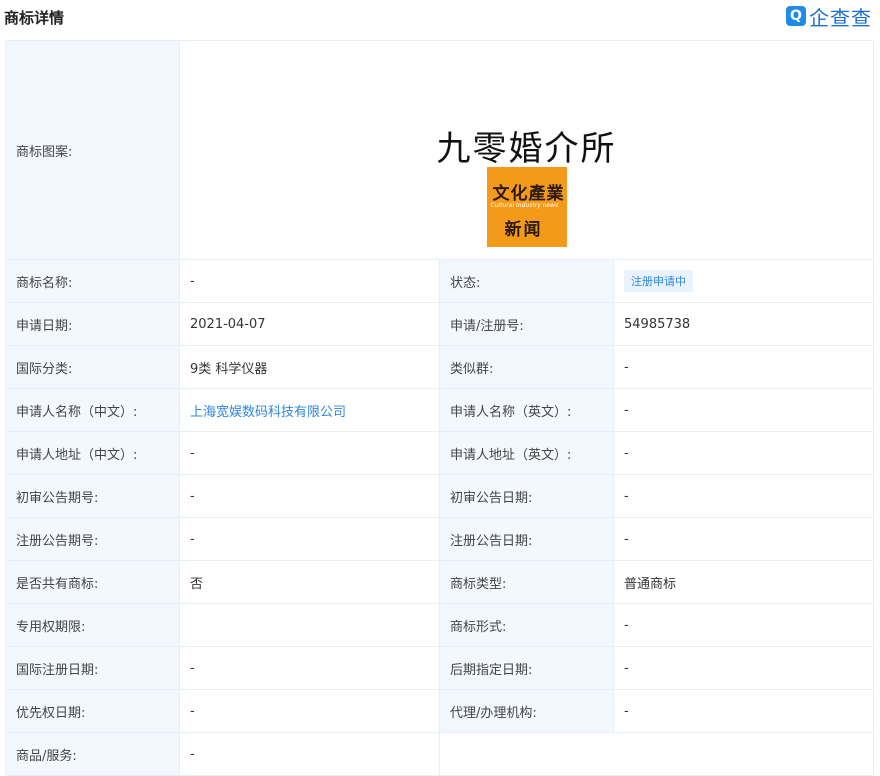 This screenshot has width=880, height=776. What do you see at coordinates (658, 281) in the screenshot?
I see `status-badge: 注册申请中` at bounding box center [658, 281].